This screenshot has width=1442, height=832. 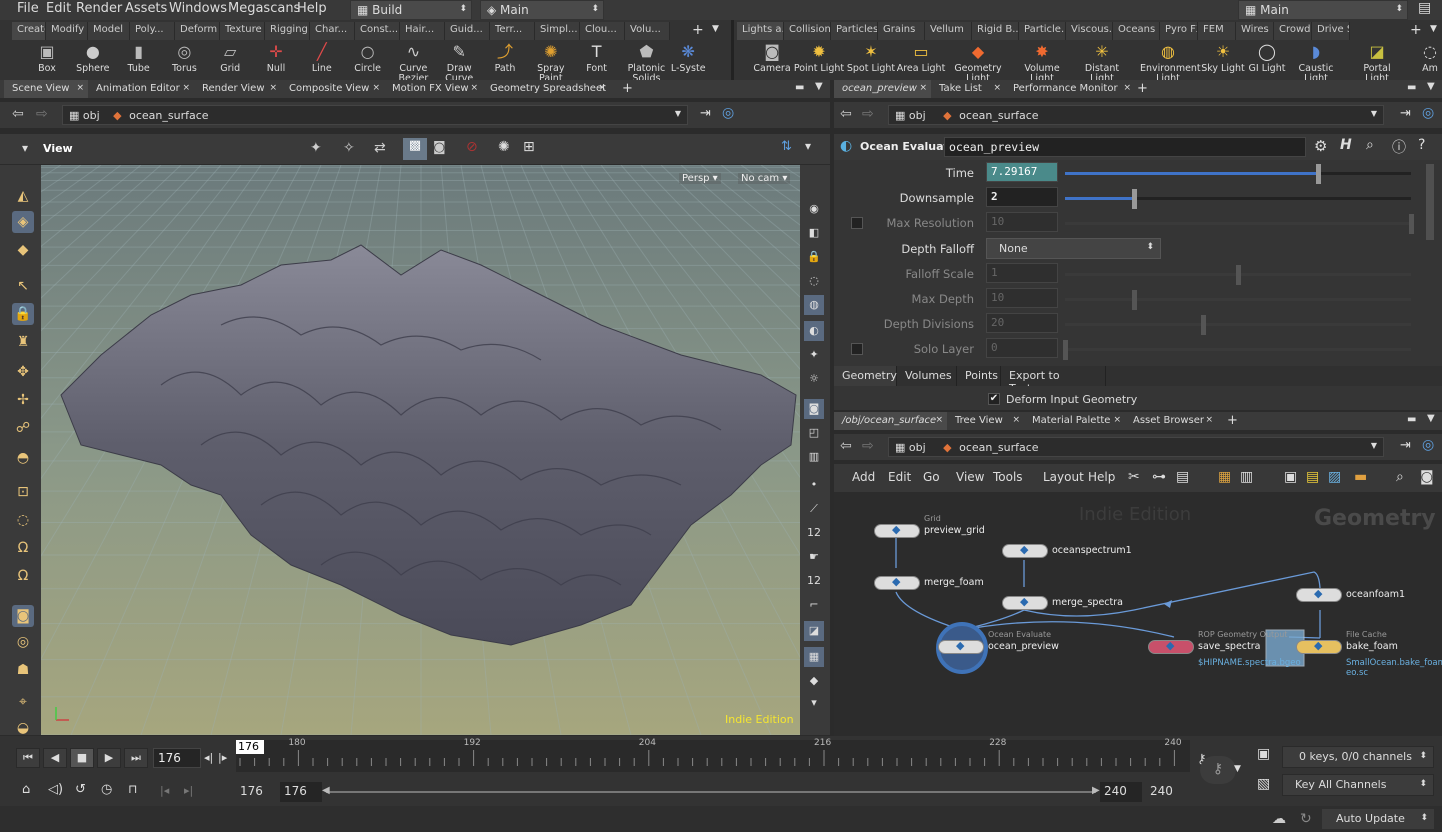 What do you see at coordinates (23, 548) in the screenshot?
I see `magnet-a-icon: Ω` at bounding box center [23, 548].